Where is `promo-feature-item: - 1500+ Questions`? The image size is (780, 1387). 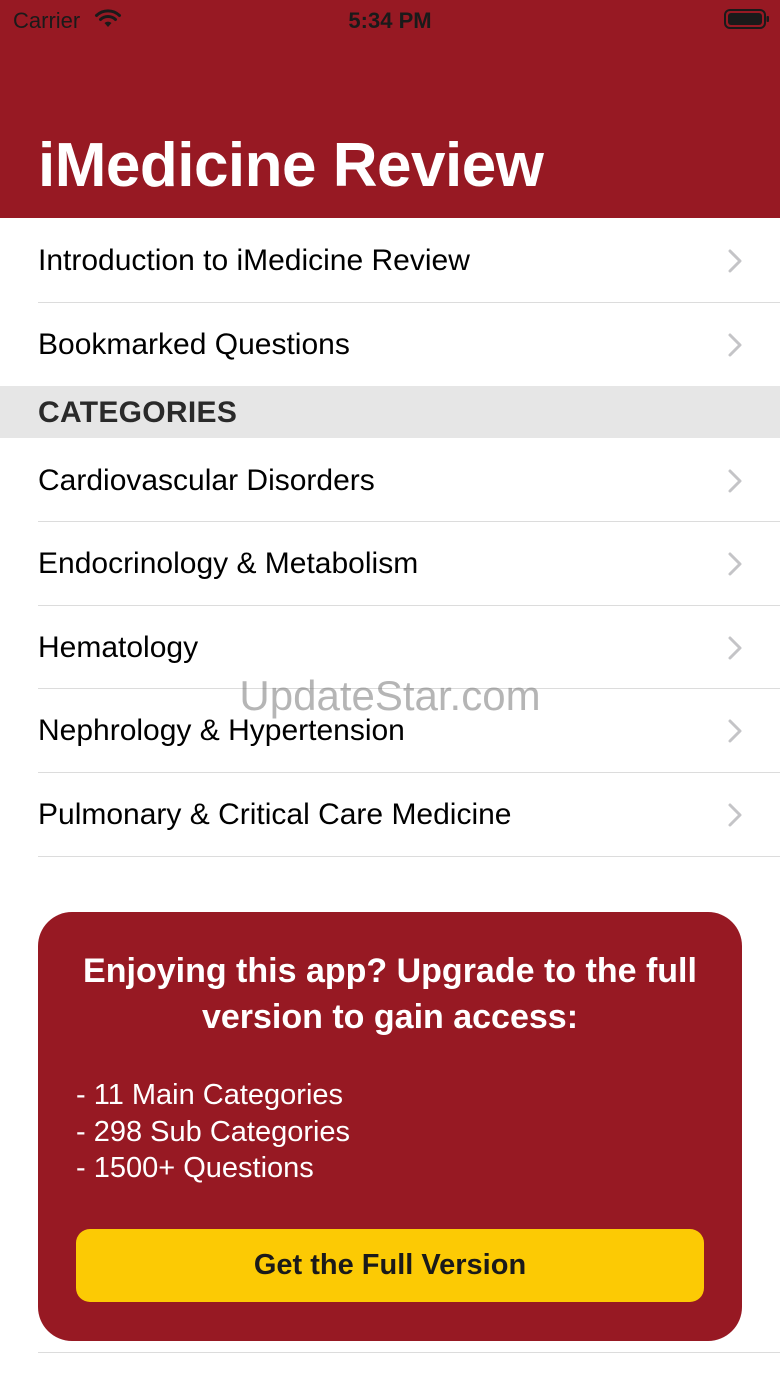 promo-feature-item: - 1500+ Questions is located at coordinates (195, 1168).